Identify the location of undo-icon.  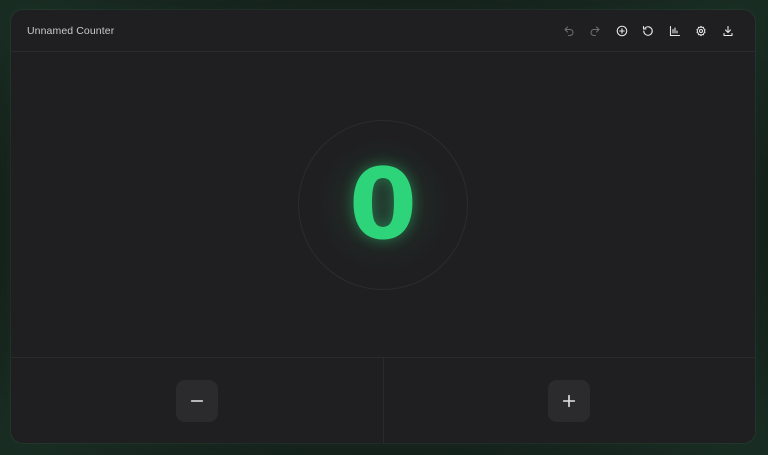
(569, 31).